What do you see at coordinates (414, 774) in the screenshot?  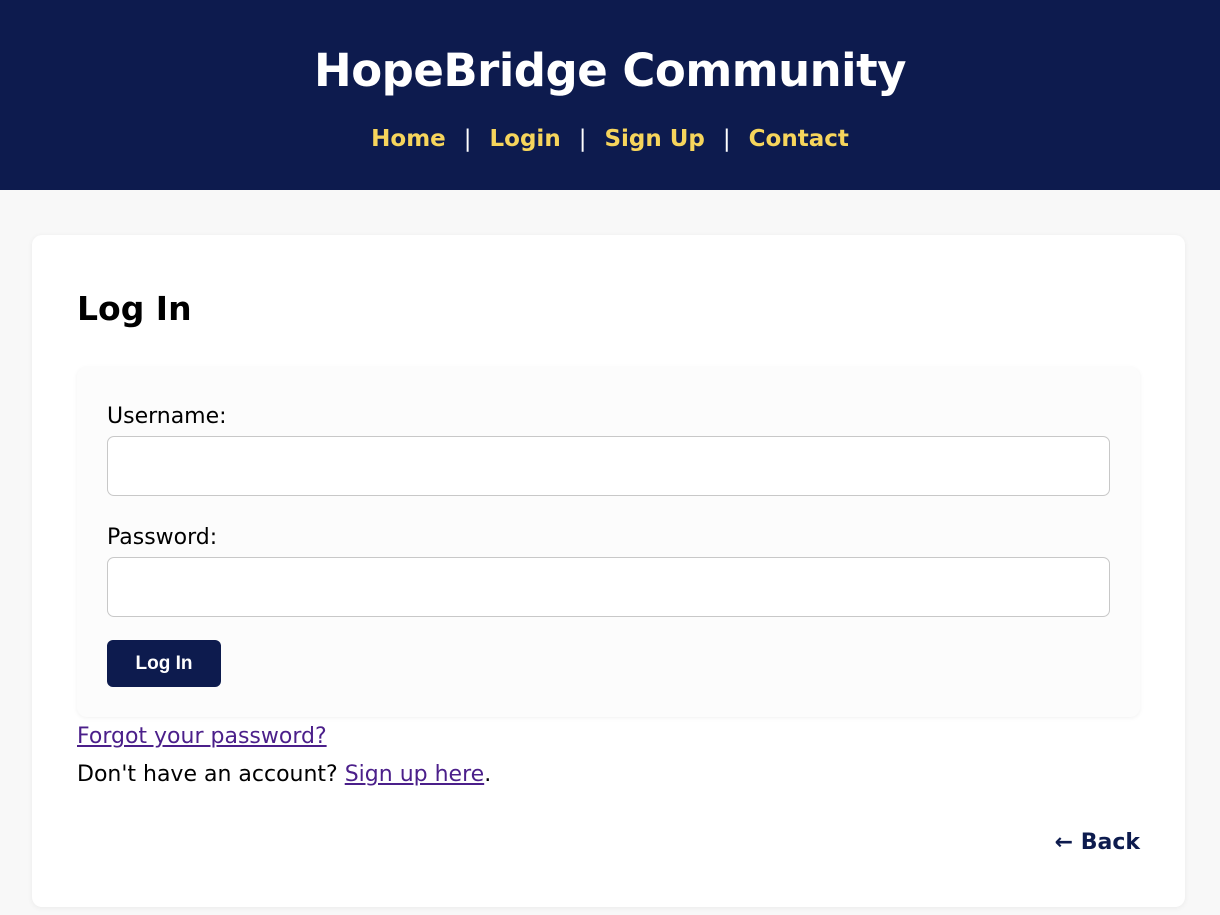 I see `signup-link: Sign up here` at bounding box center [414, 774].